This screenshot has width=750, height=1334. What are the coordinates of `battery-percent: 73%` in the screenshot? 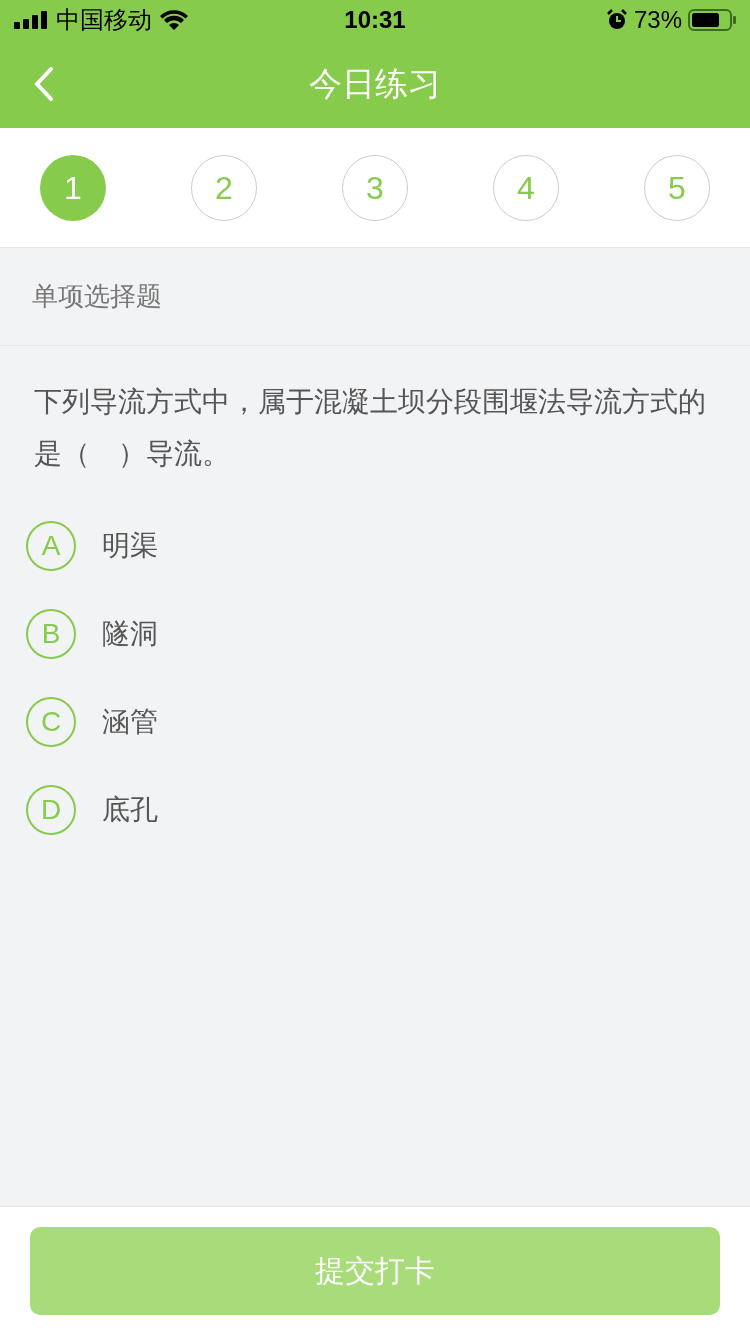 It's located at (657, 20).